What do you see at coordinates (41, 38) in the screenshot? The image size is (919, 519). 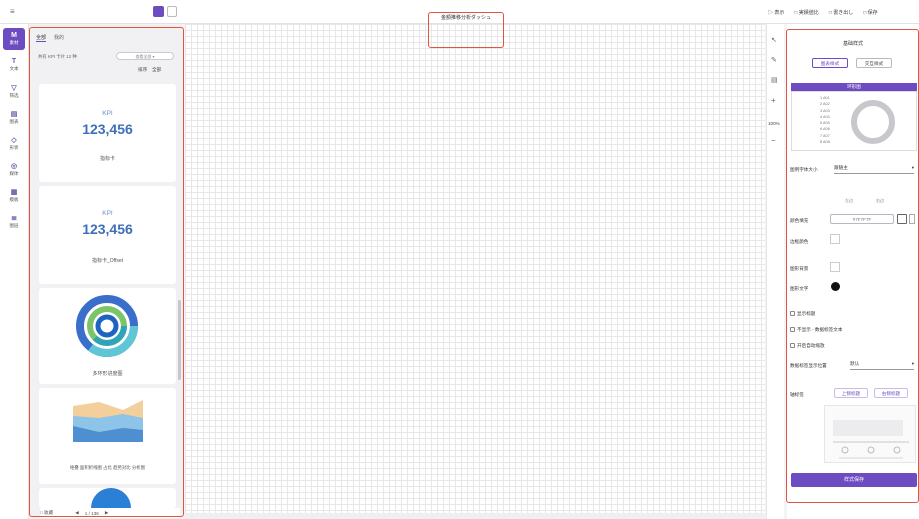 I see `tab-all: 全部` at bounding box center [41, 38].